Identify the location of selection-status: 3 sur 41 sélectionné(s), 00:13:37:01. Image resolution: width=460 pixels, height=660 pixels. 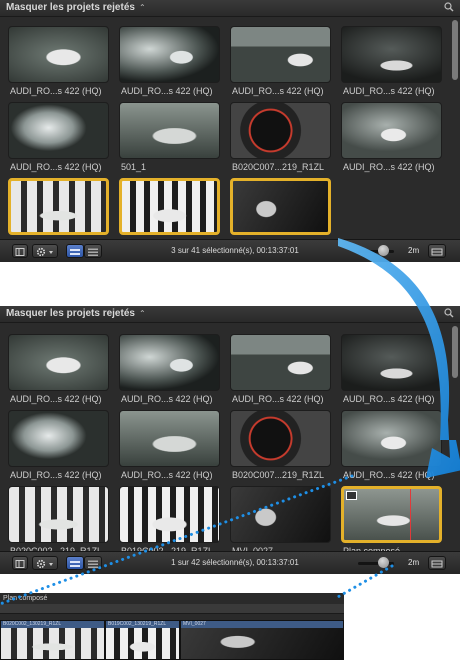
(235, 250).